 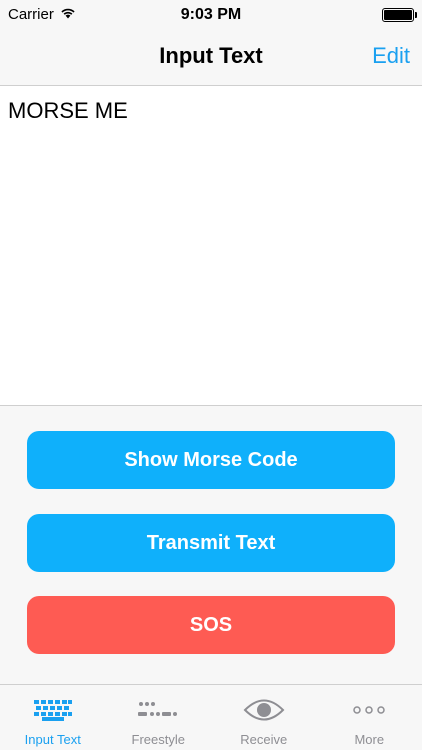 I want to click on status-bar: Carrier 9:03 PM, so click(x=211, y=15).